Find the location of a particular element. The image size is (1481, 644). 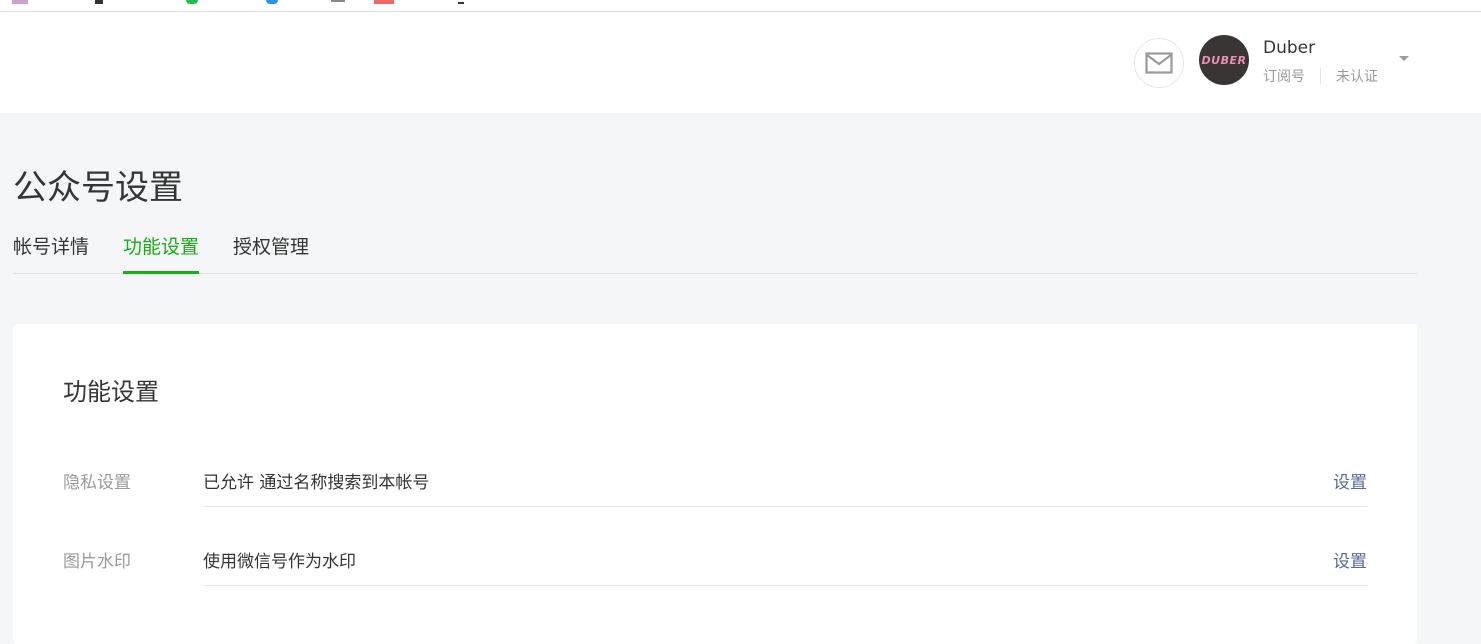

account-type: 订阅号 is located at coordinates (1284, 77).